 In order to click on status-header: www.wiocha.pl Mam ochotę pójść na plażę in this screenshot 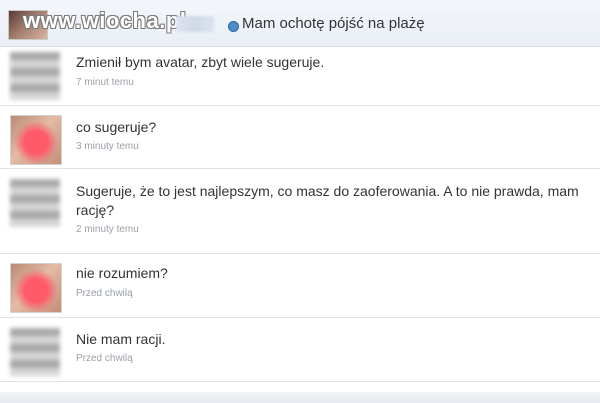, I will do `click(300, 23)`.